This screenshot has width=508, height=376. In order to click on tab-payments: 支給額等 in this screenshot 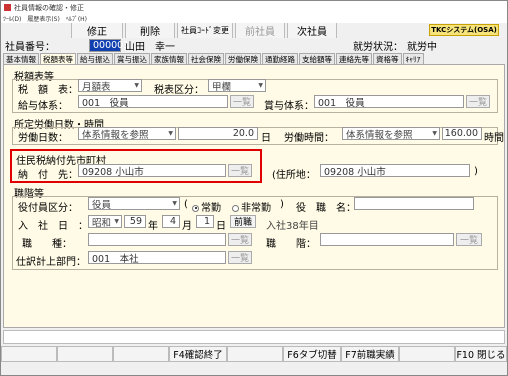, I will do `click(317, 58)`.